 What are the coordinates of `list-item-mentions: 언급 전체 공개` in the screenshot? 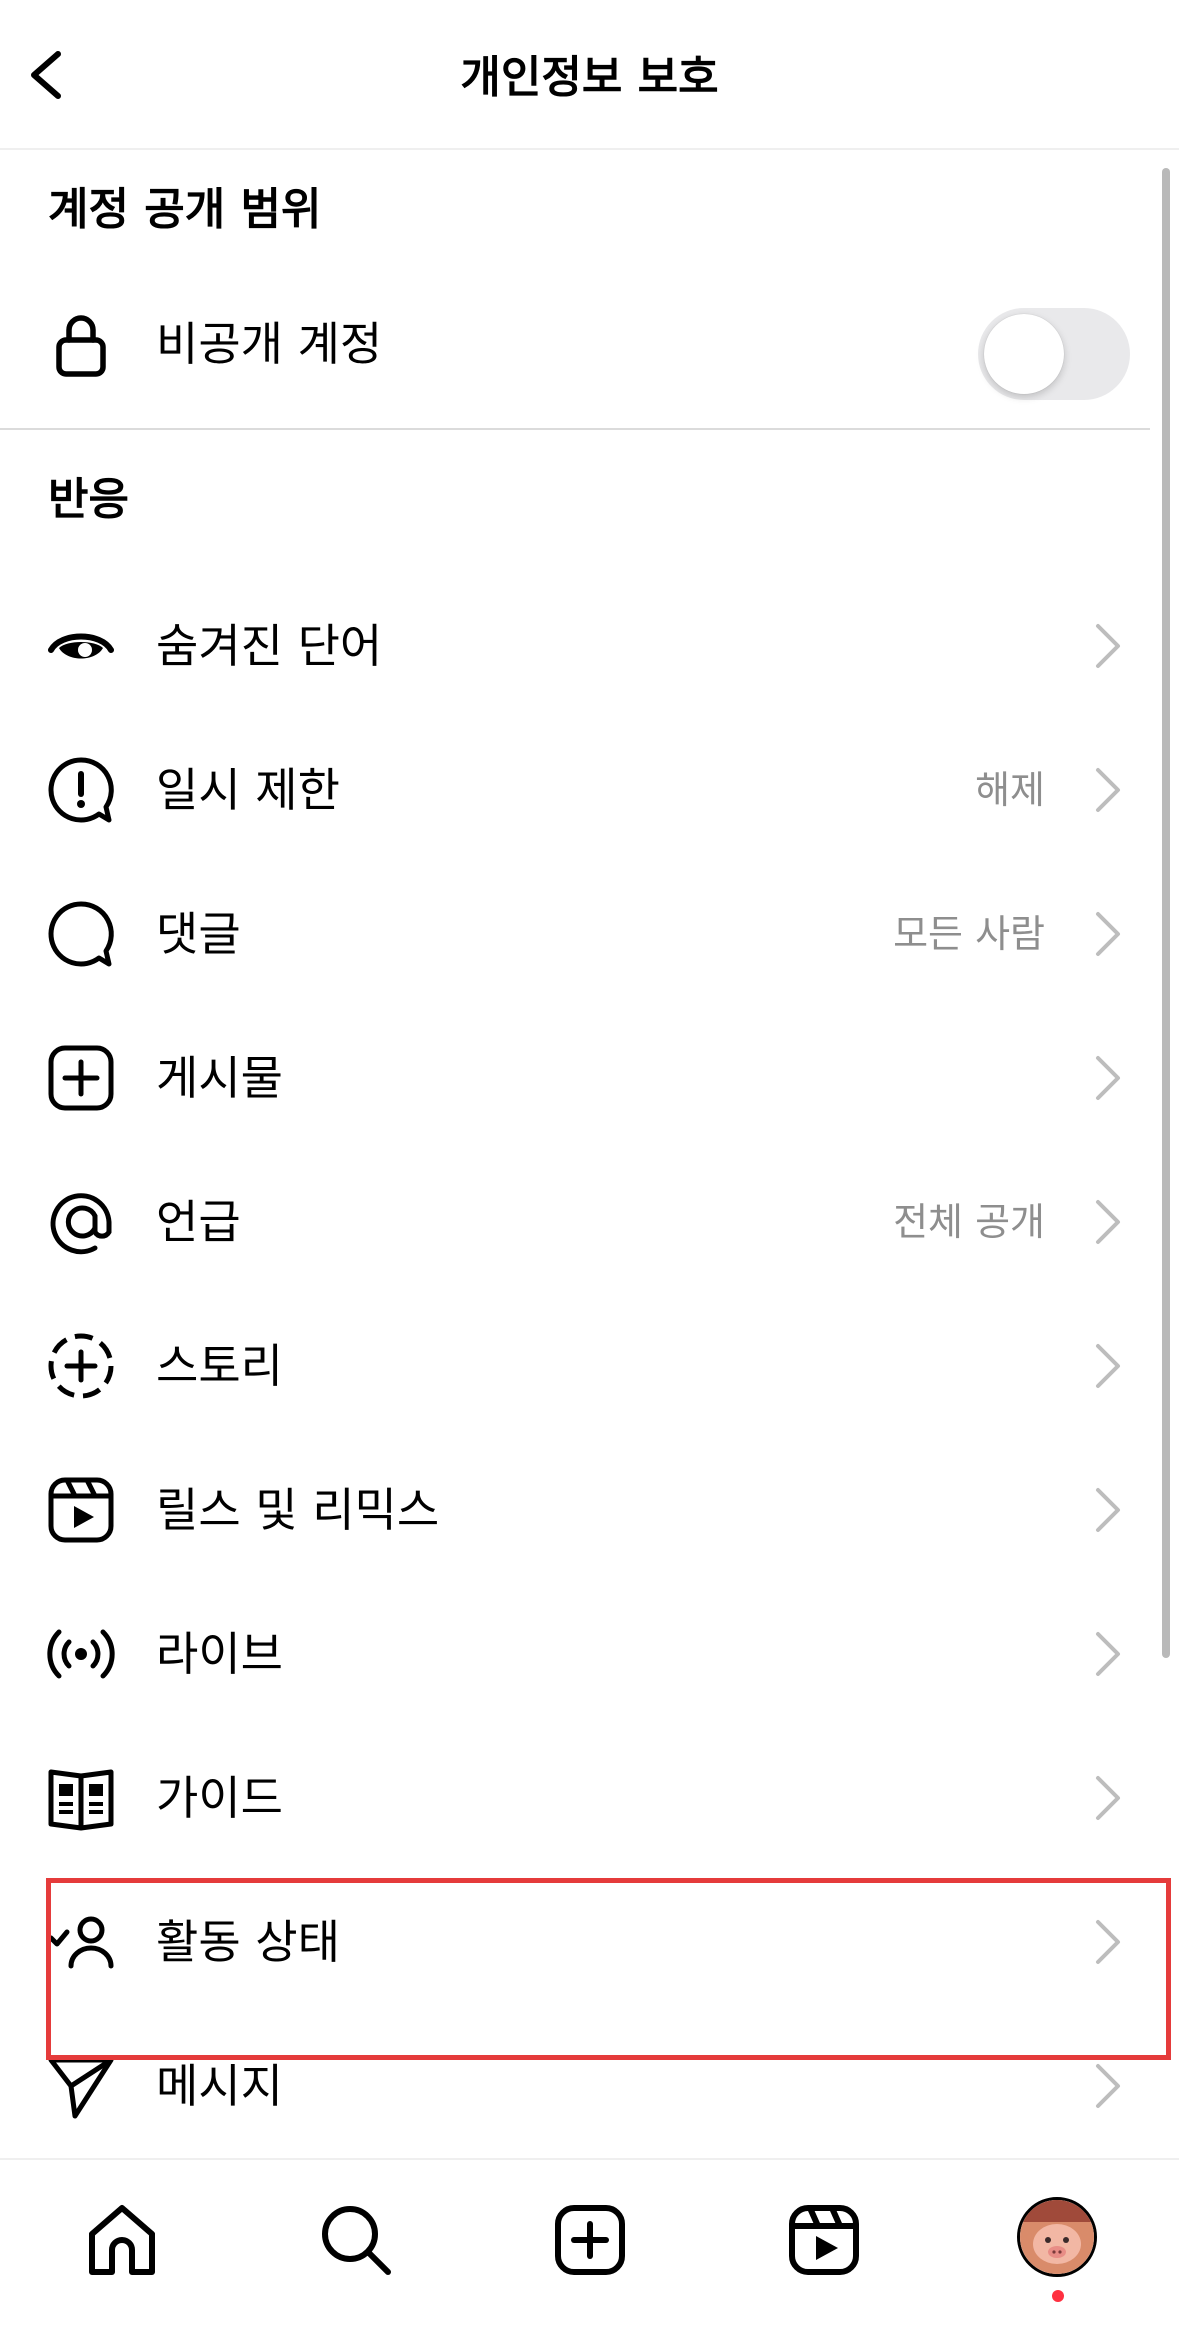 It's located at (589, 1222).